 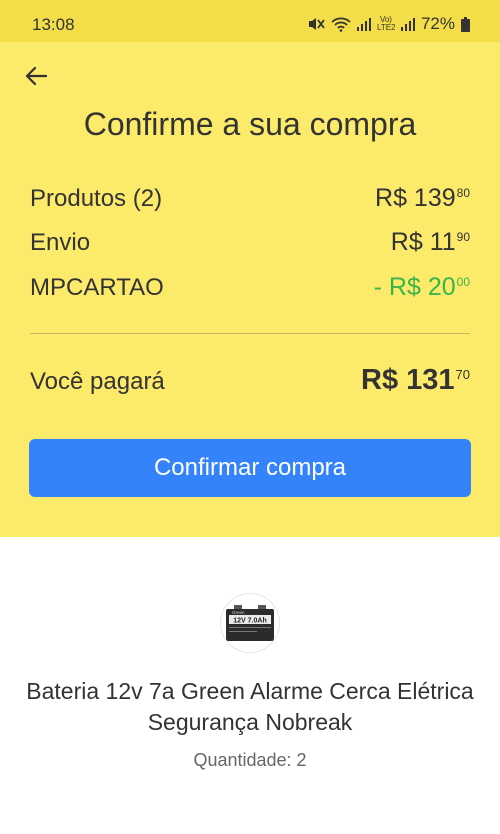 What do you see at coordinates (430, 242) in the screenshot?
I see `shipping-price: R$ 1190` at bounding box center [430, 242].